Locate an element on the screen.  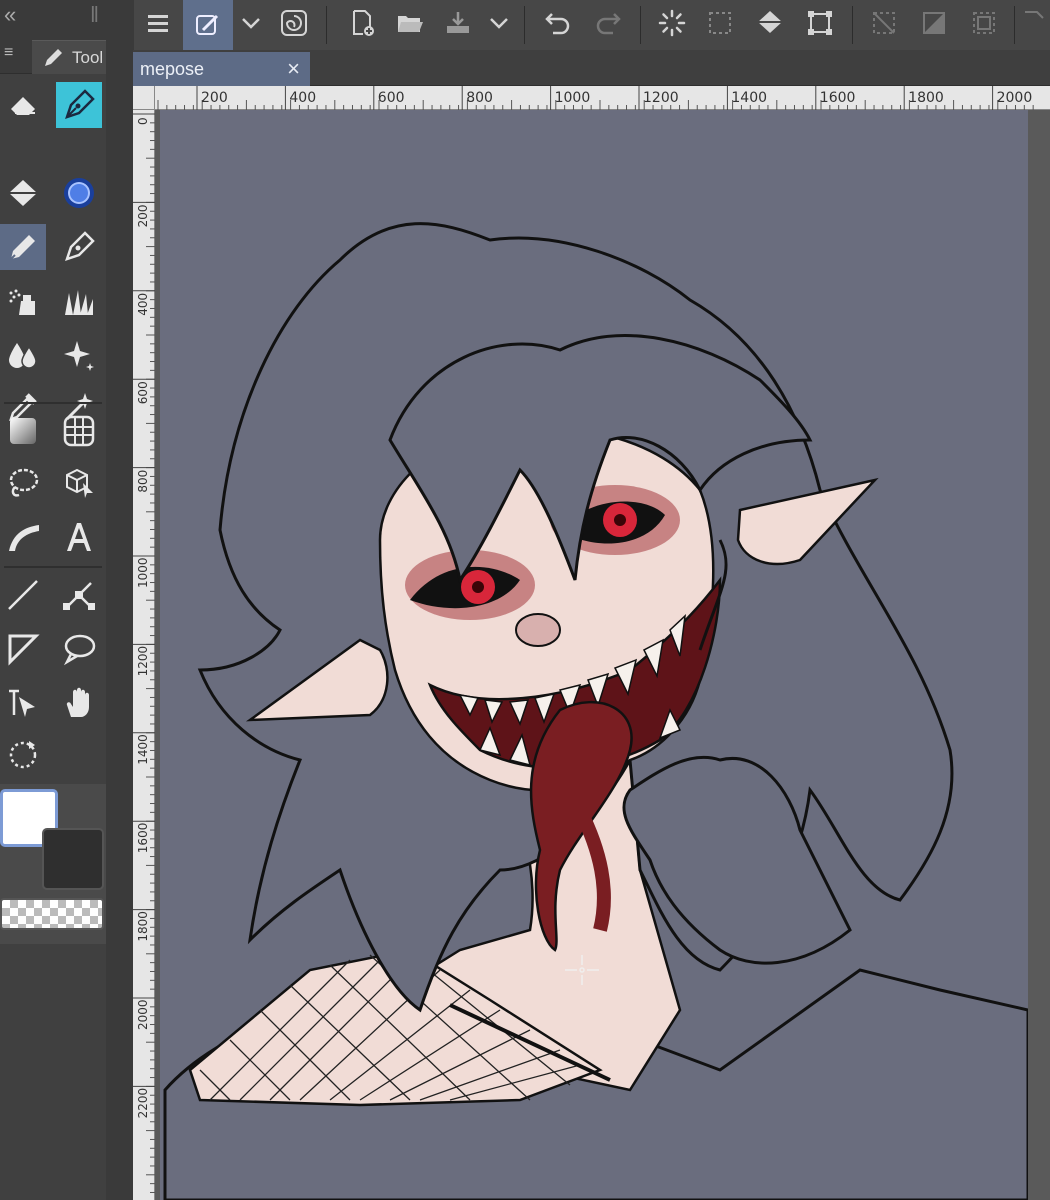
grass-brush-icon is located at coordinates (79, 302).